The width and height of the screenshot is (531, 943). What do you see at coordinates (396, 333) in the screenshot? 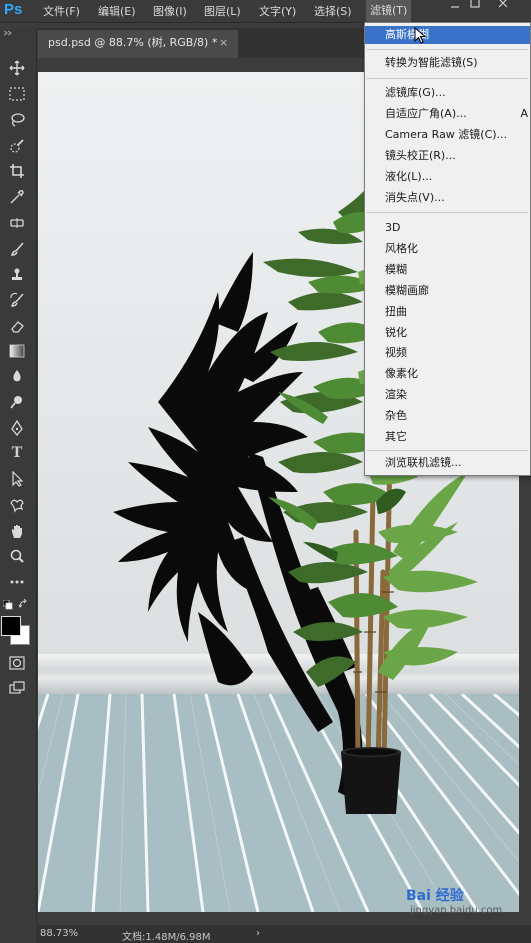
I see `menu-item-sharpen: 锐化` at bounding box center [396, 333].